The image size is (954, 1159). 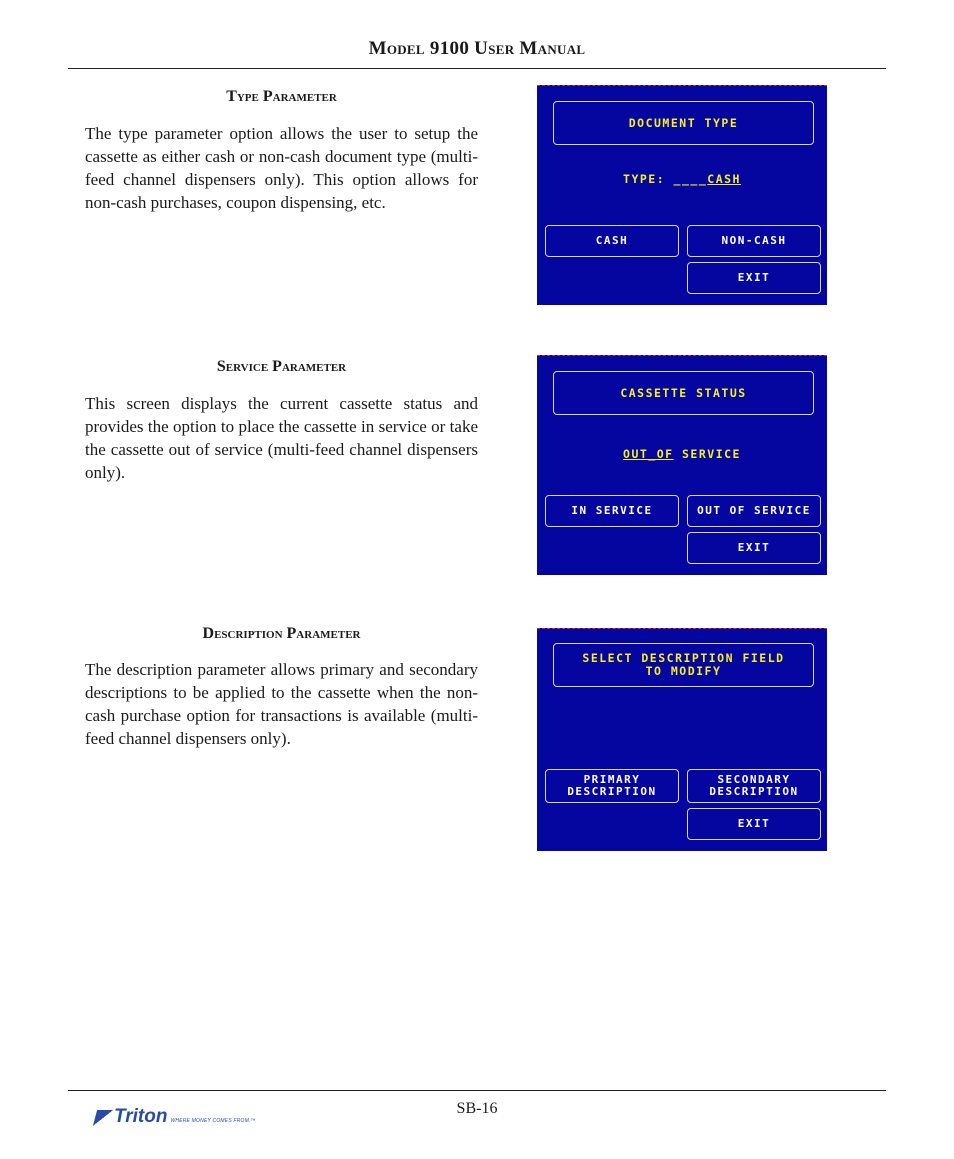 I want to click on primary-description-button: PRIMARY DESCRIPTION, so click(x=612, y=786).